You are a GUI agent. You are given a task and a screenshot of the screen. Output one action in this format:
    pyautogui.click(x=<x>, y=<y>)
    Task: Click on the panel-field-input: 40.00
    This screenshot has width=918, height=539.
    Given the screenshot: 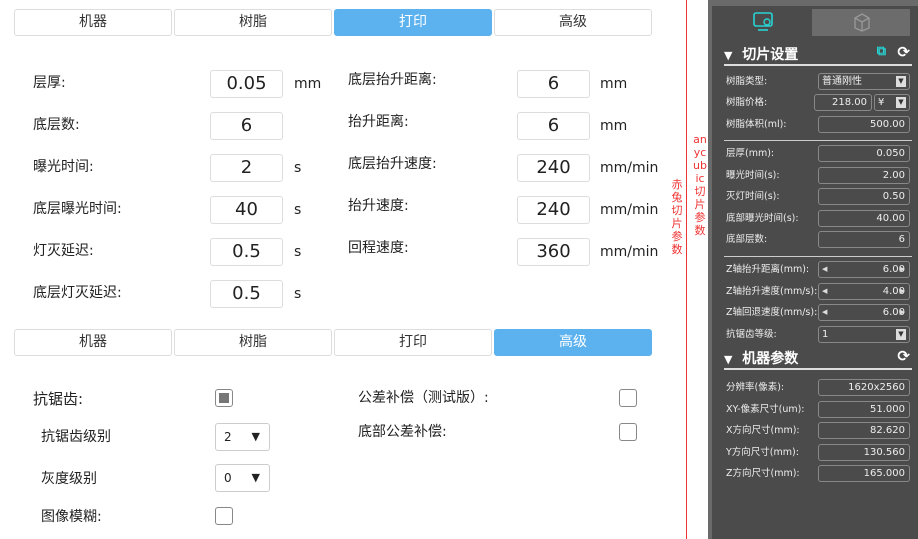 What is the action you would take?
    pyautogui.click(x=864, y=218)
    